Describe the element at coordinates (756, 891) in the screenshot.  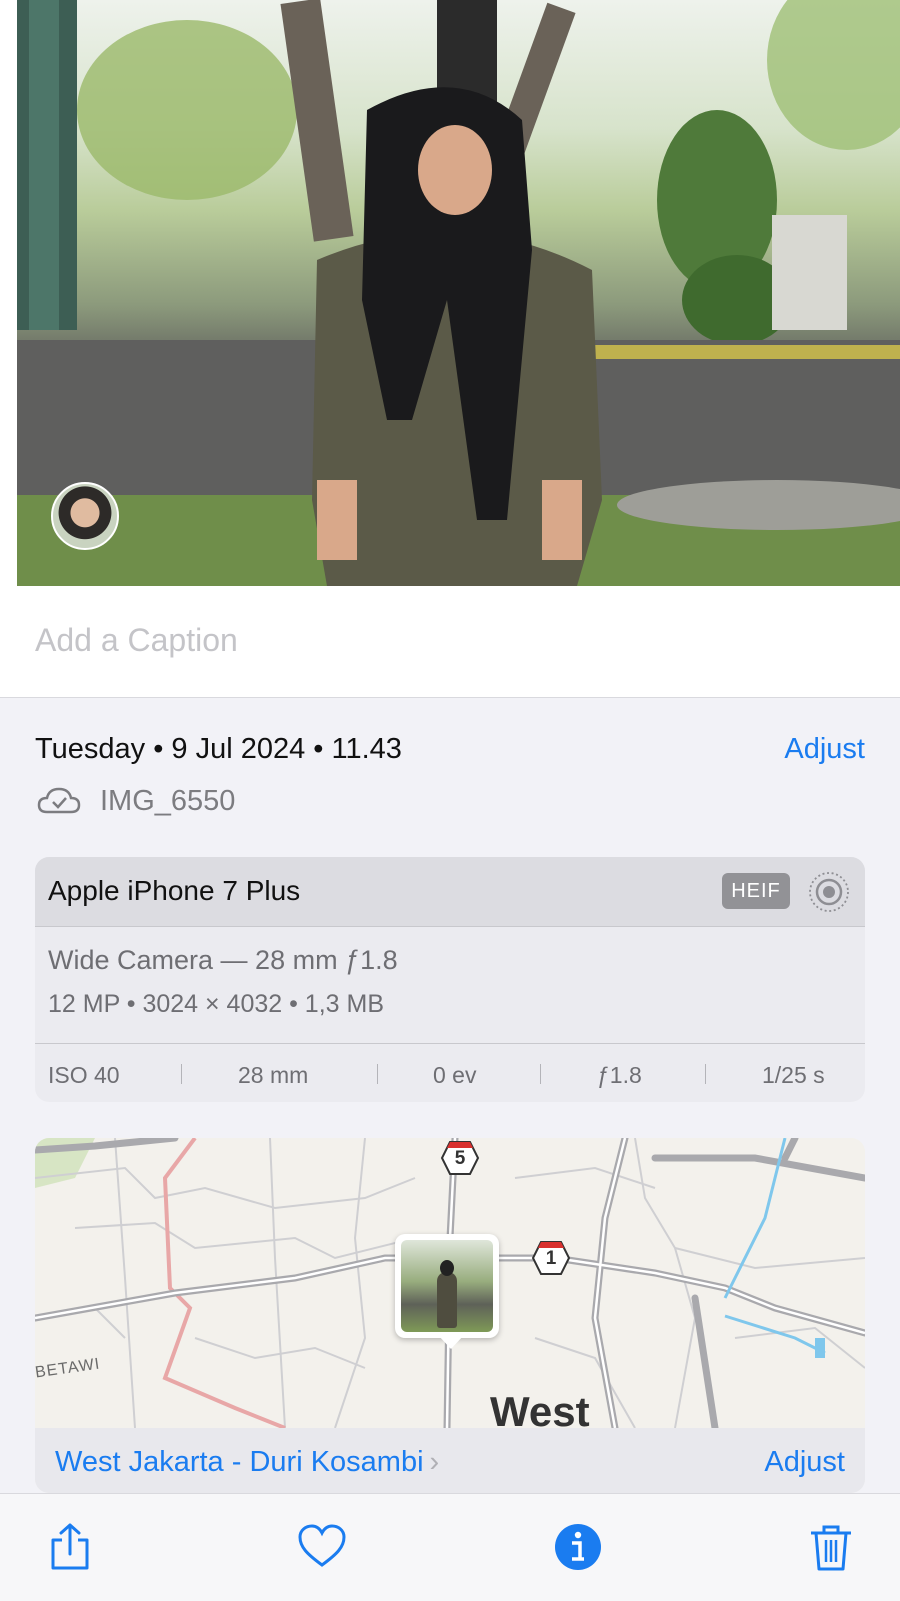
I see `format-badge: HEIF` at that location.